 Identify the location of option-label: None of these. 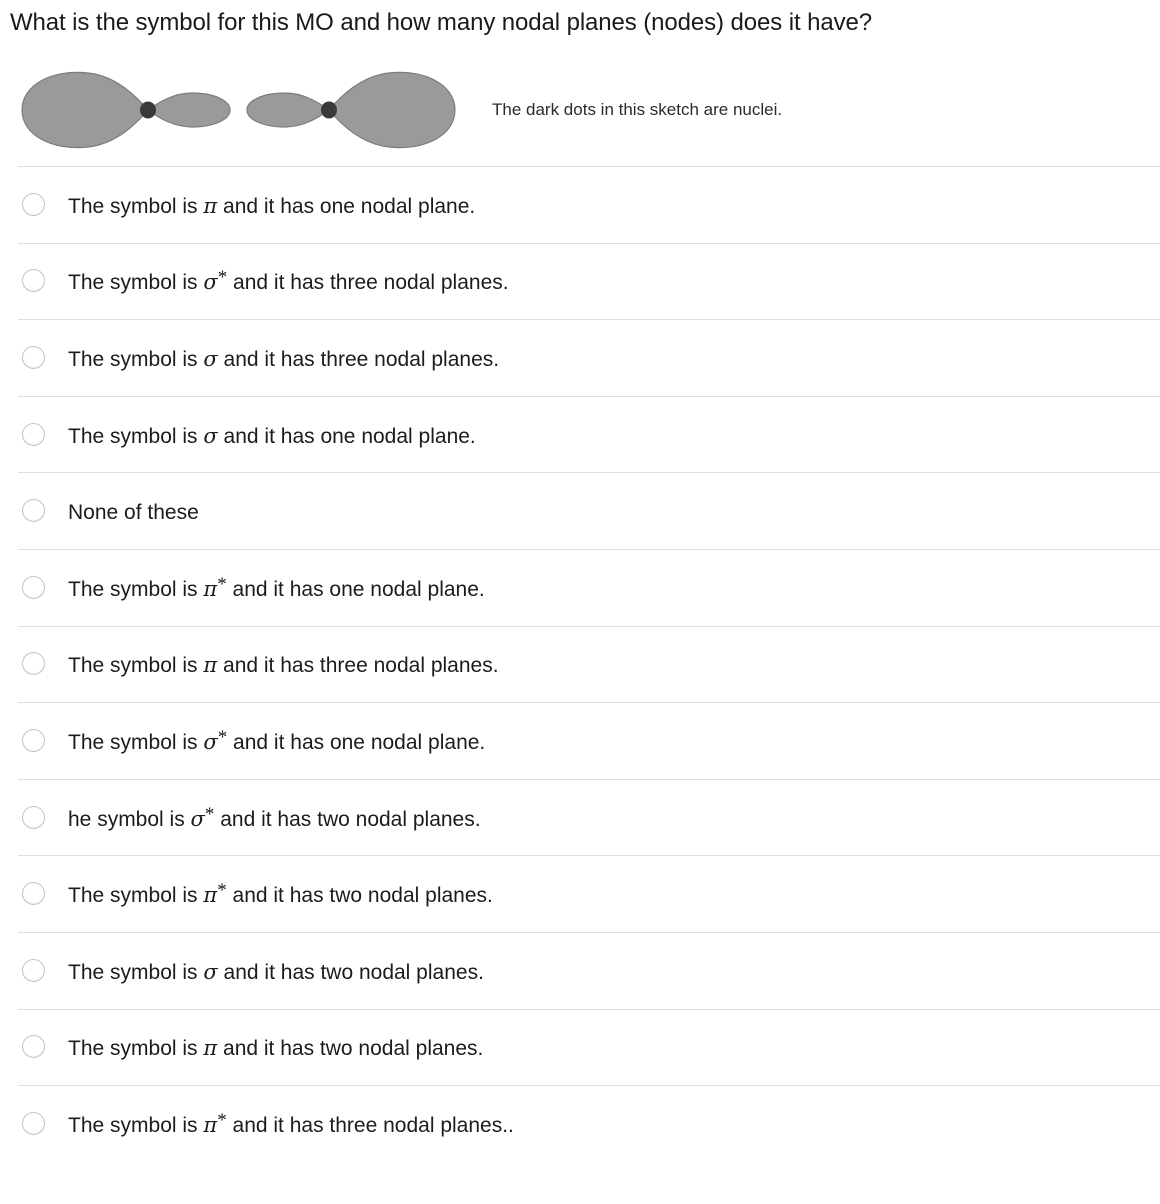
(133, 513).